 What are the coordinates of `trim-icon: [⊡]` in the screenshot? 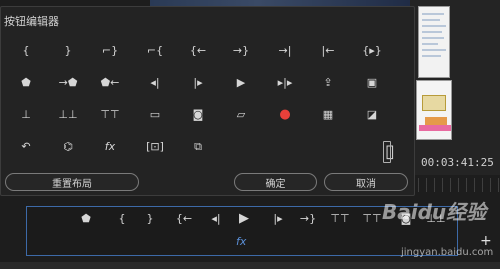 It's located at (155, 146).